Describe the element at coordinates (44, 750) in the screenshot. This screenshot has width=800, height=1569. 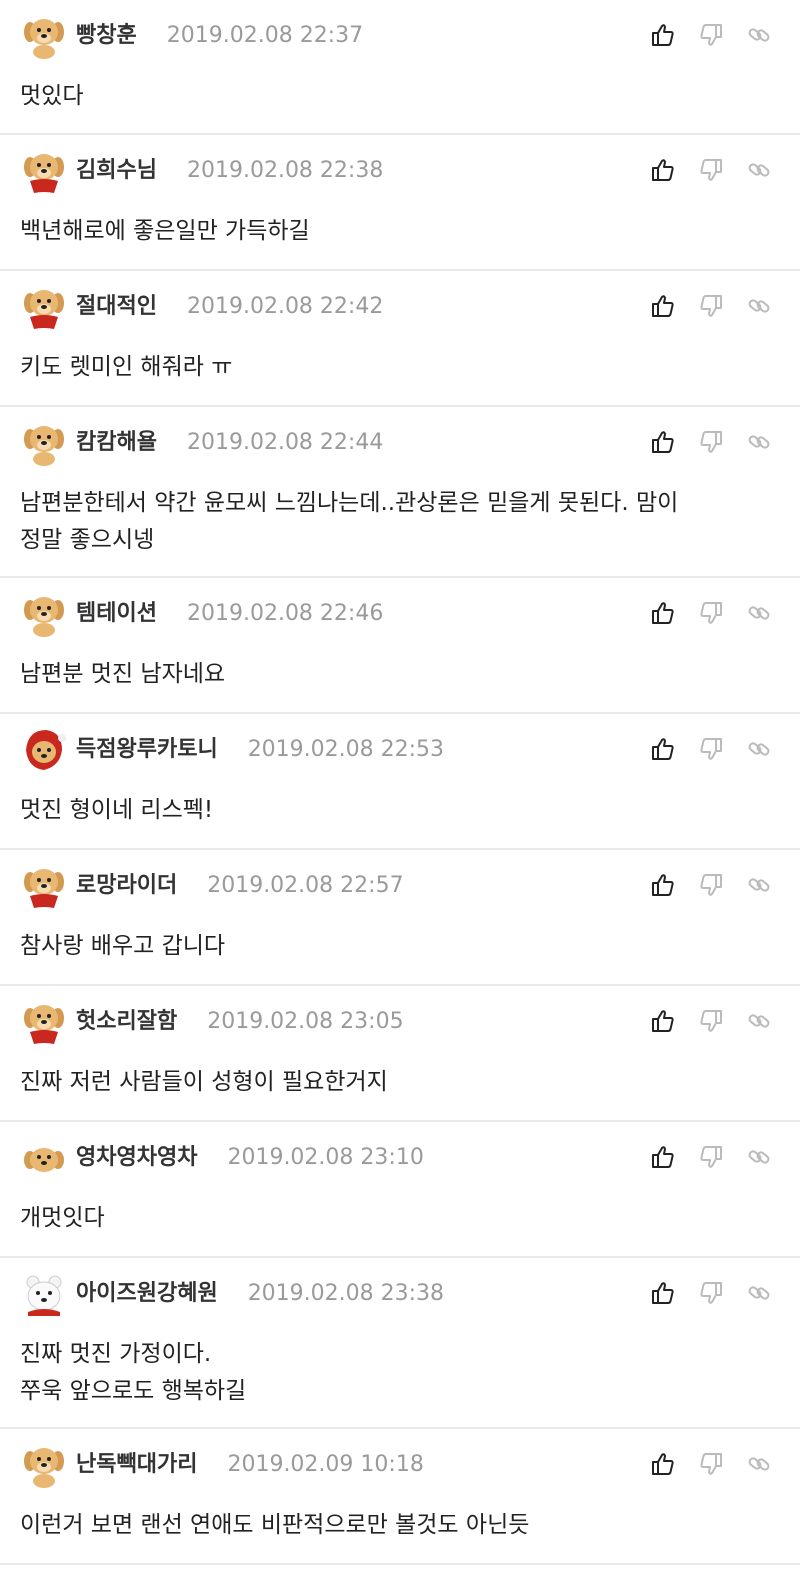
I see `puppy-hood-avatar` at that location.